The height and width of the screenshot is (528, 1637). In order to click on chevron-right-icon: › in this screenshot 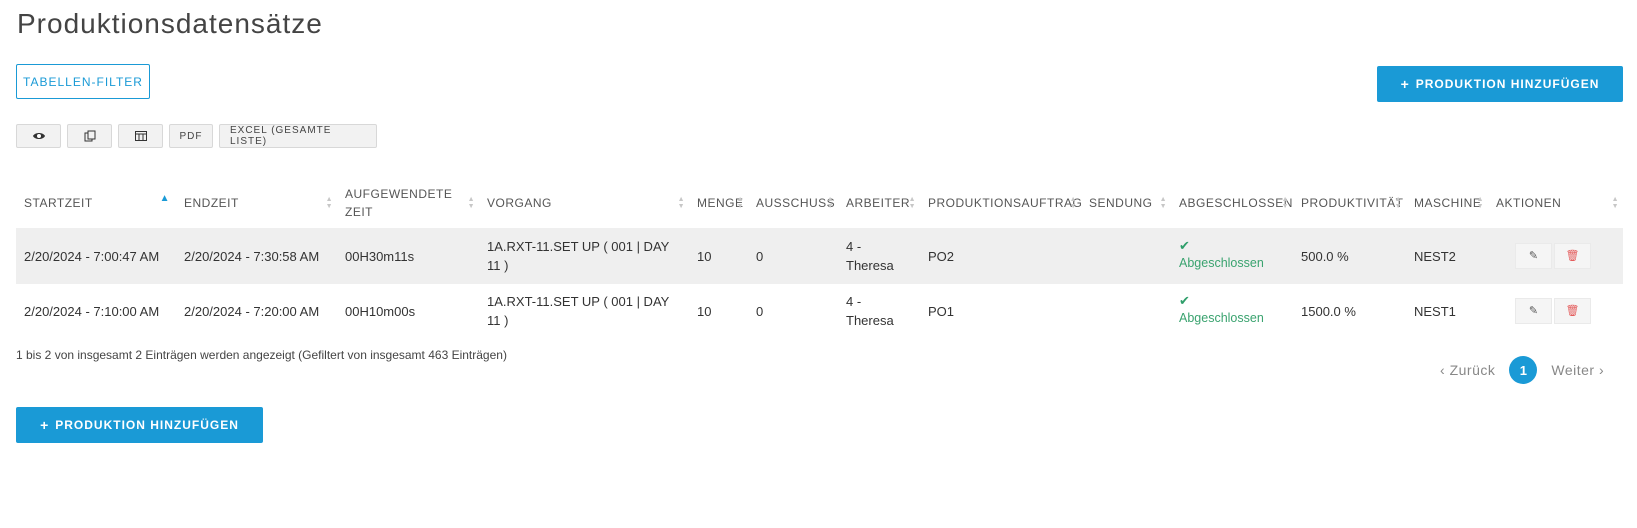, I will do `click(1601, 370)`.